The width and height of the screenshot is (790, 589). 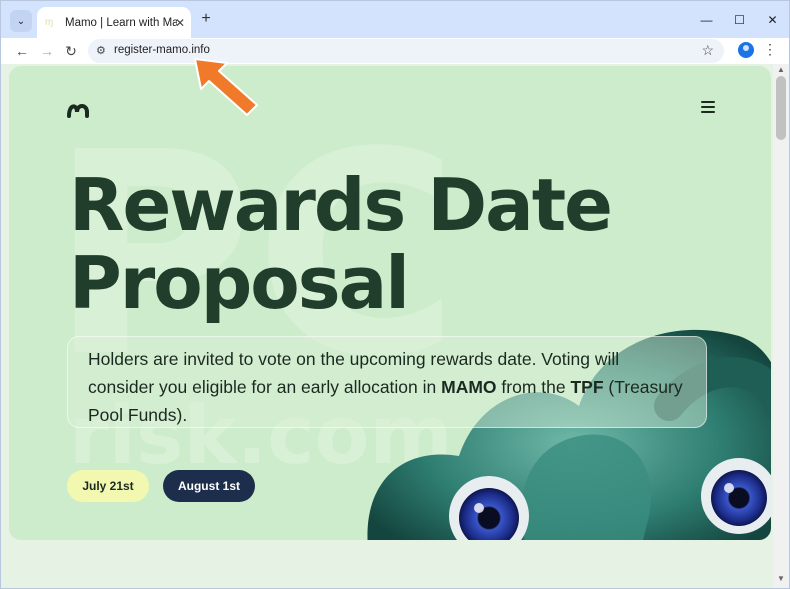 What do you see at coordinates (707, 50) in the screenshot?
I see `bookmark-star-icon: ☆` at bounding box center [707, 50].